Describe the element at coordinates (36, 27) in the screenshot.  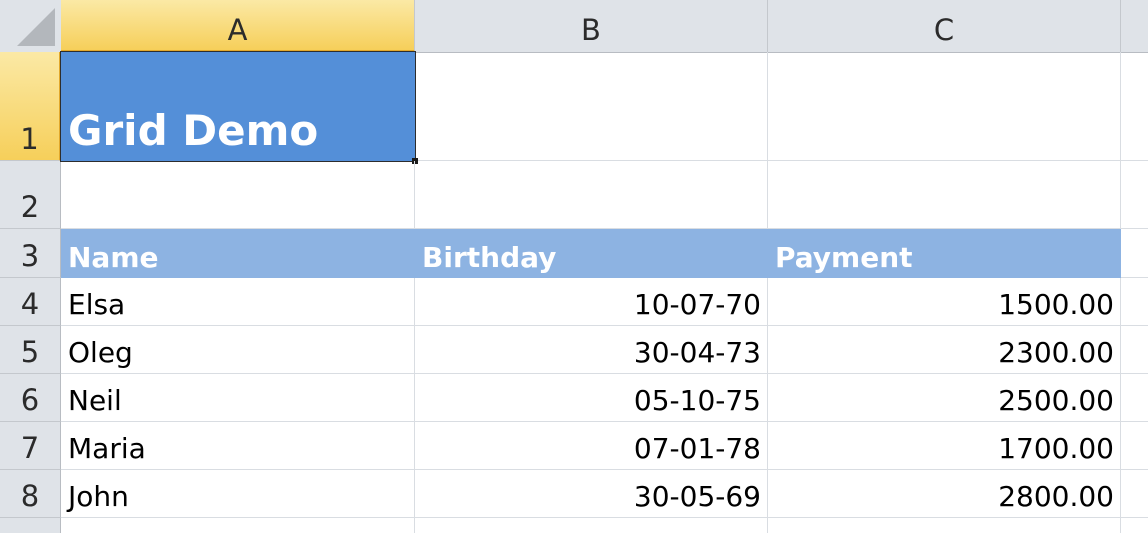
I see `select-all-triangle-icon` at that location.